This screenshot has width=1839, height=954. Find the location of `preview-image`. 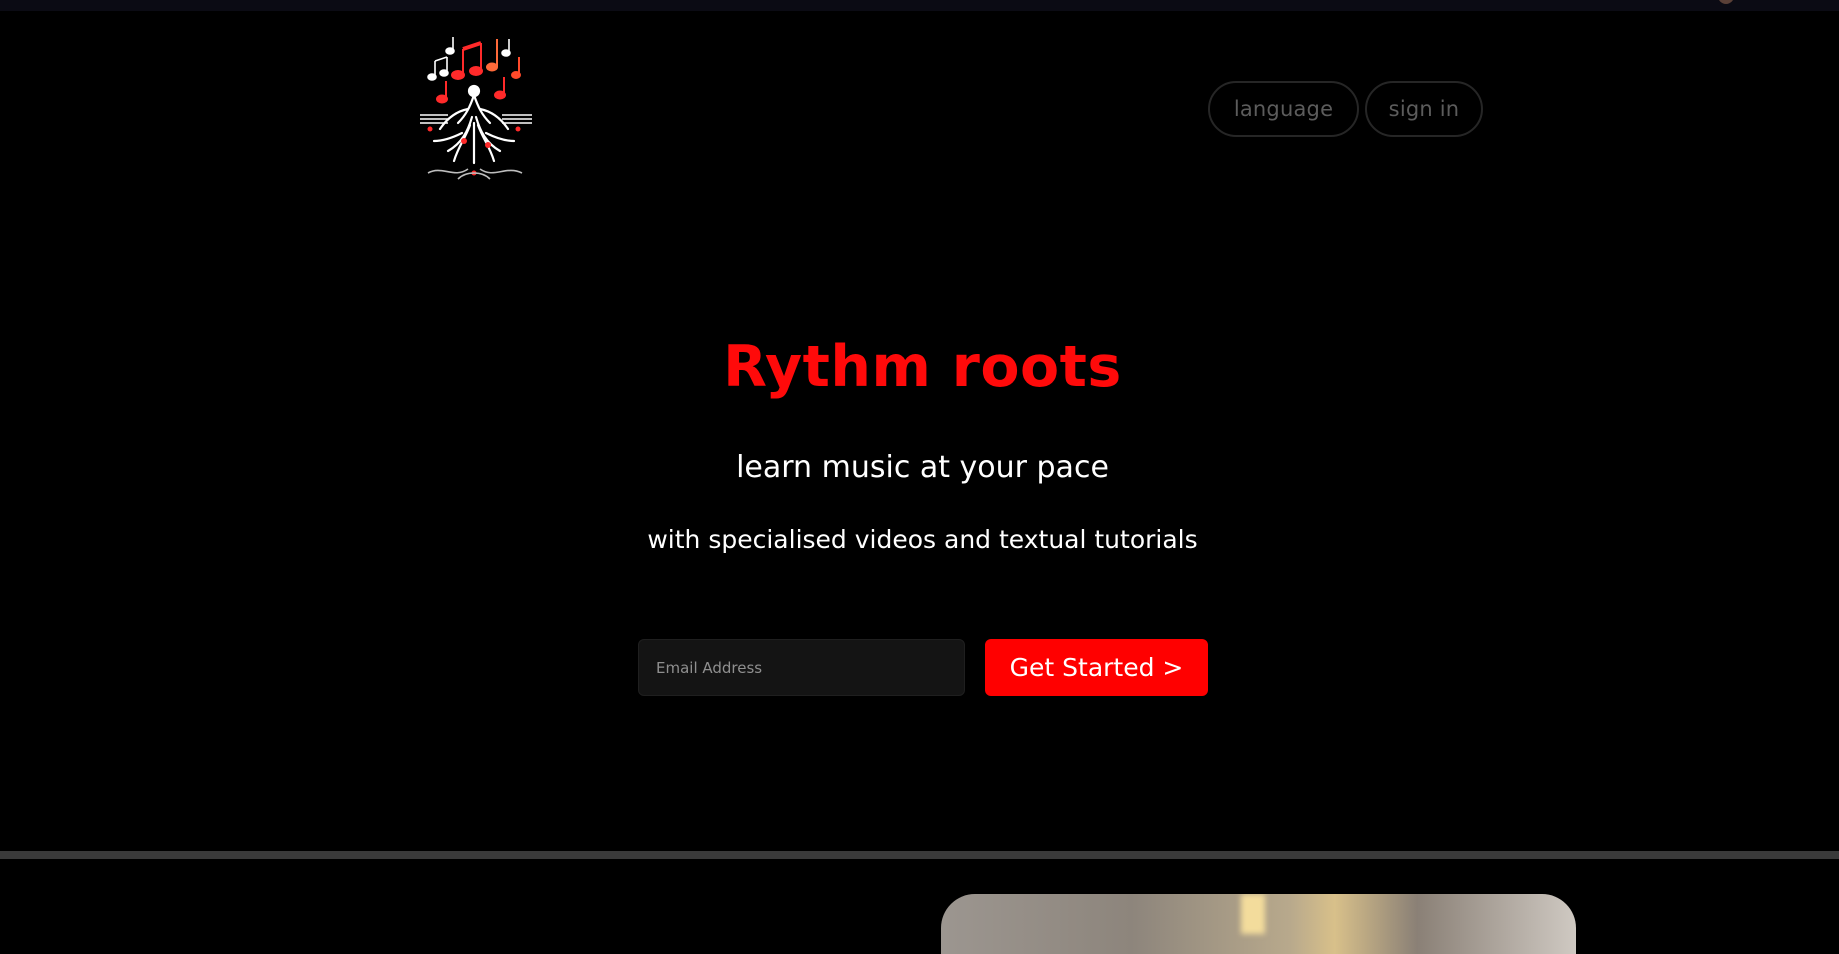

preview-image is located at coordinates (1258, 924).